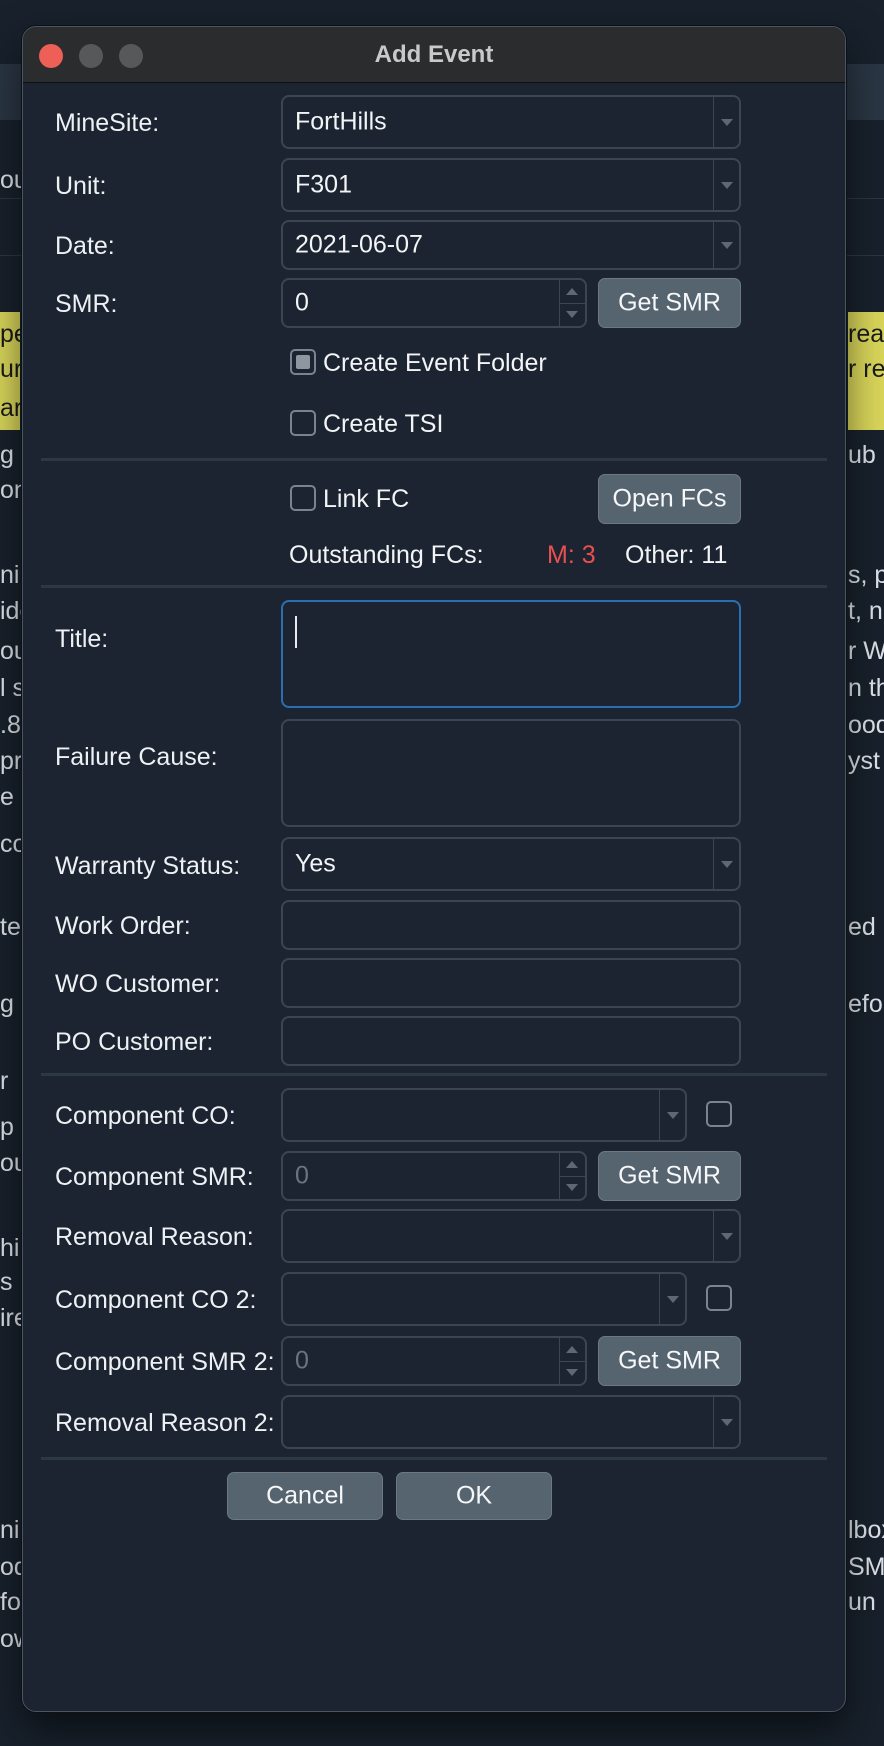  Describe the element at coordinates (866, 575) in the screenshot. I see `background-text: s, p` at that location.